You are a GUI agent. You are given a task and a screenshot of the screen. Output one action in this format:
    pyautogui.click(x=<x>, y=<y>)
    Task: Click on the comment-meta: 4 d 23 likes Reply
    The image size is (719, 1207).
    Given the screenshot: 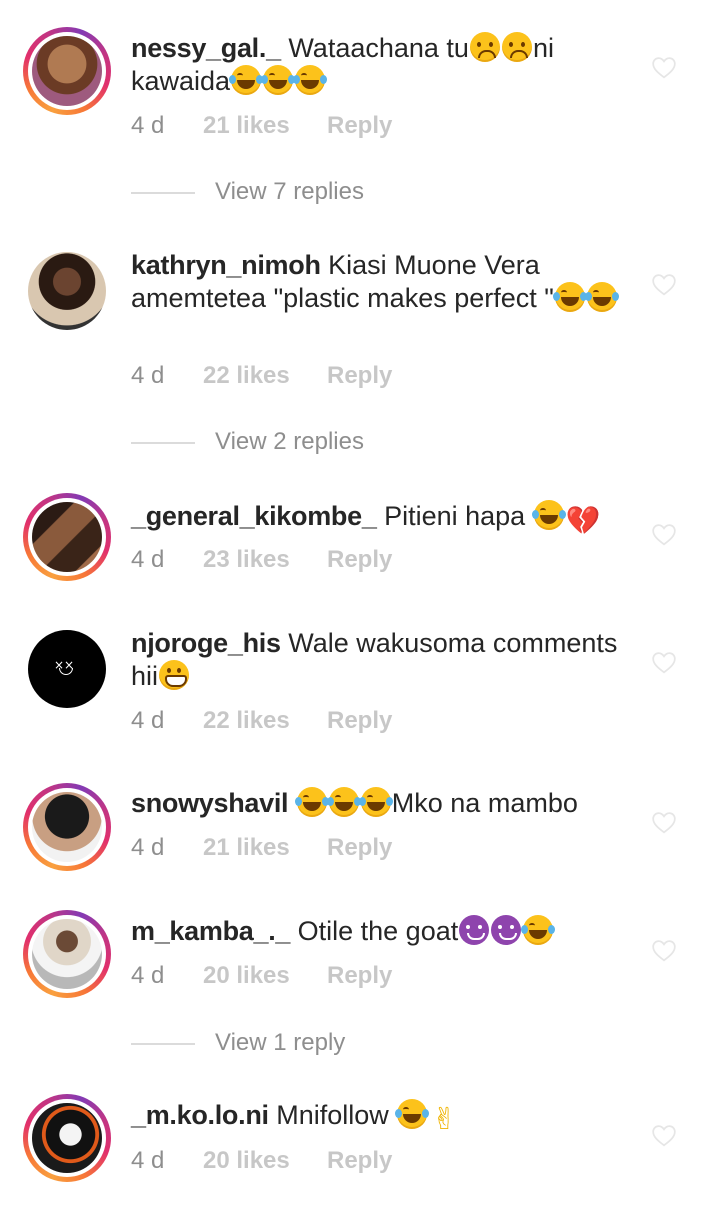 What is the action you would take?
    pyautogui.click(x=261, y=560)
    